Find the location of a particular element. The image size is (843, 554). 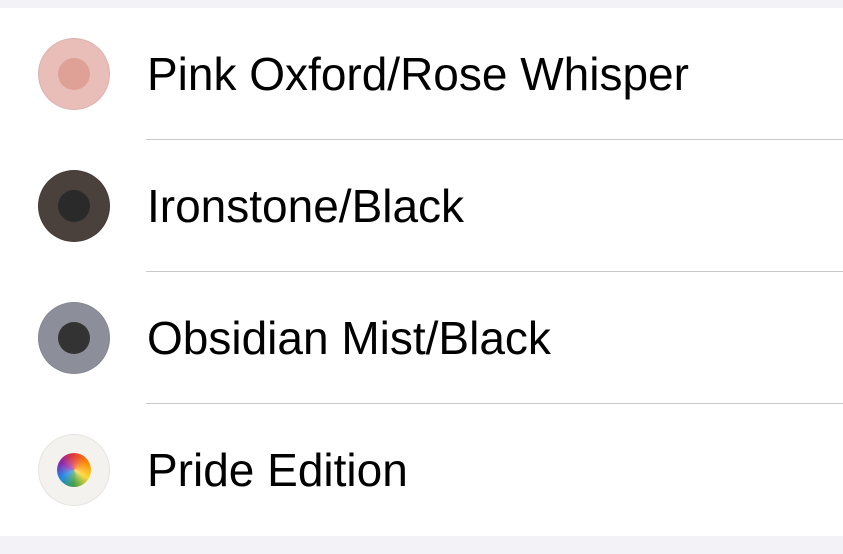

pink-oxford-swatch-icon is located at coordinates (74, 74).